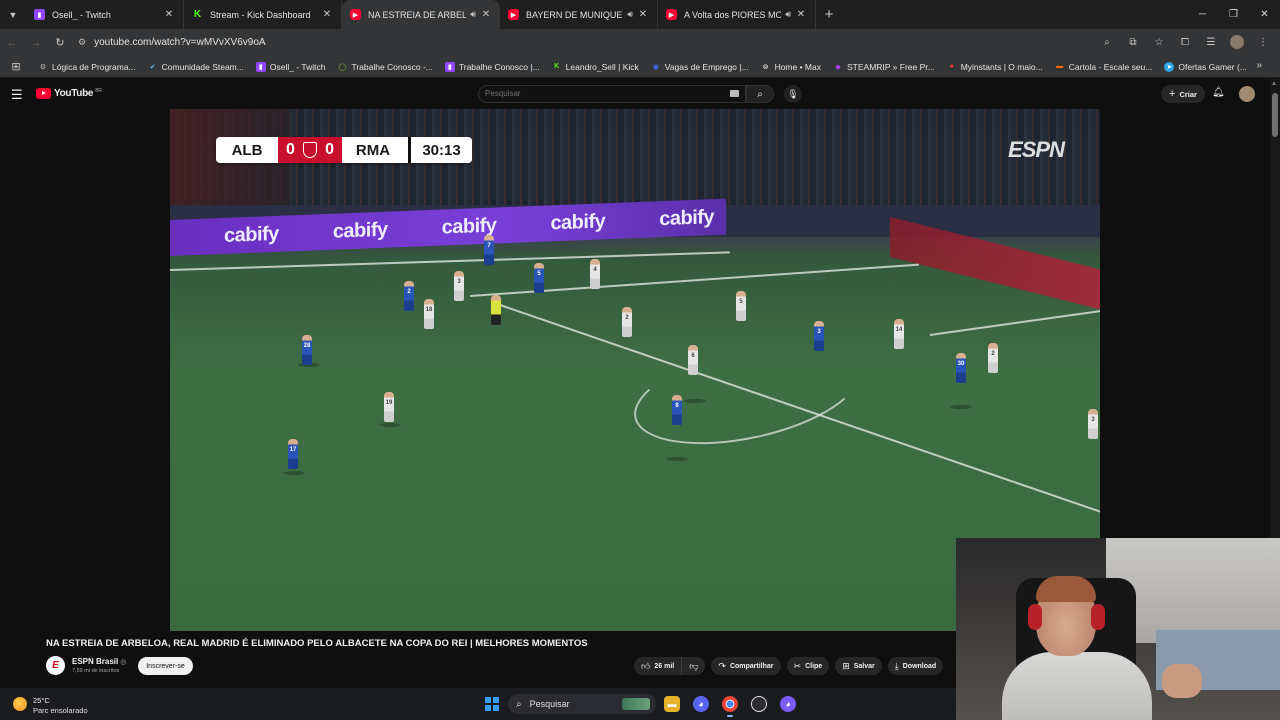  What do you see at coordinates (1185, 42) in the screenshot?
I see `extensions-icon: ⧠` at bounding box center [1185, 42].